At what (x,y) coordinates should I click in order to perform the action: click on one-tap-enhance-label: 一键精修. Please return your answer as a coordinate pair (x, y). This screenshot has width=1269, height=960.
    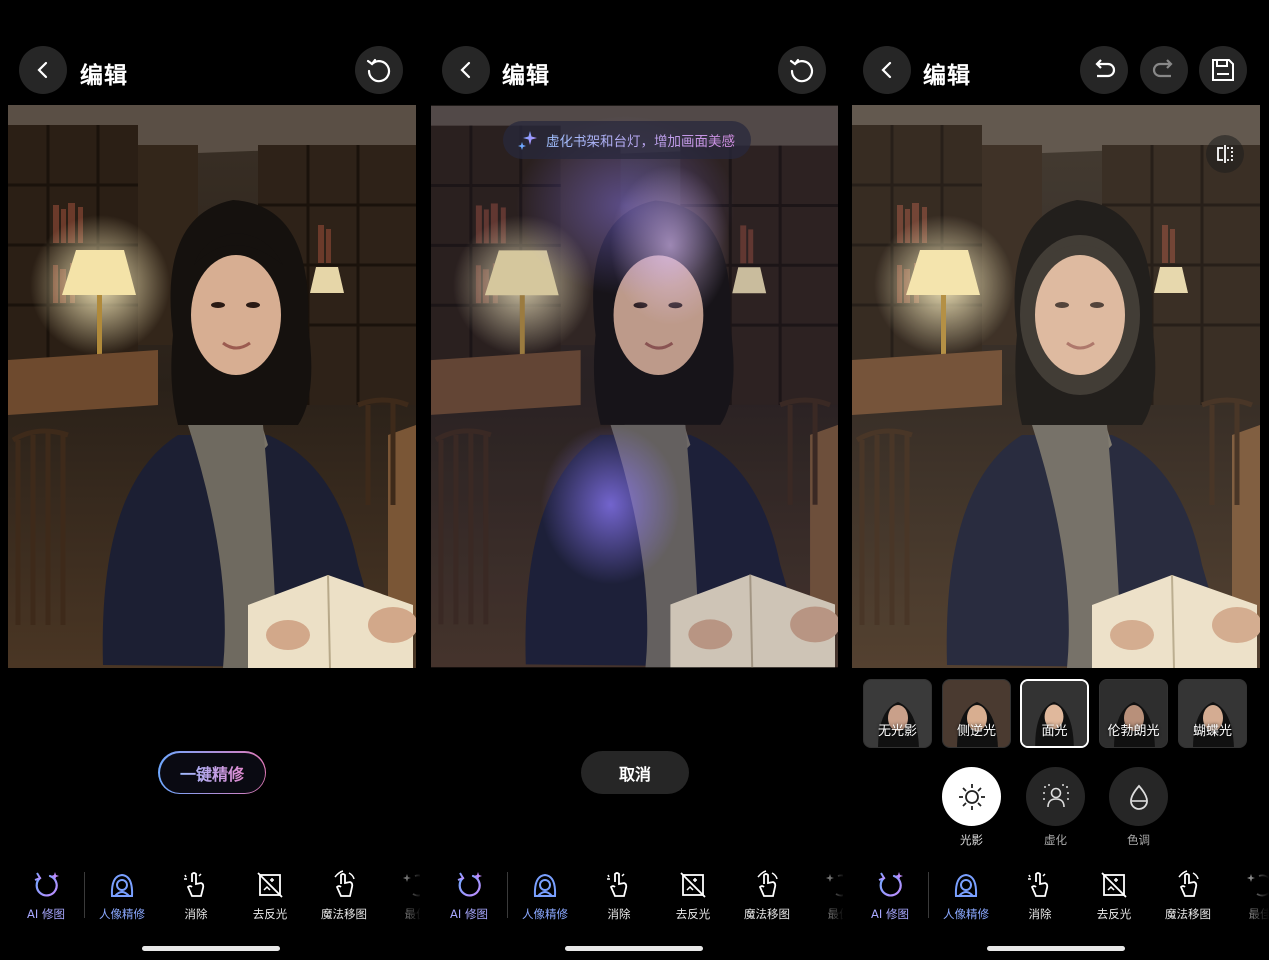
    Looking at the image, I should click on (212, 773).